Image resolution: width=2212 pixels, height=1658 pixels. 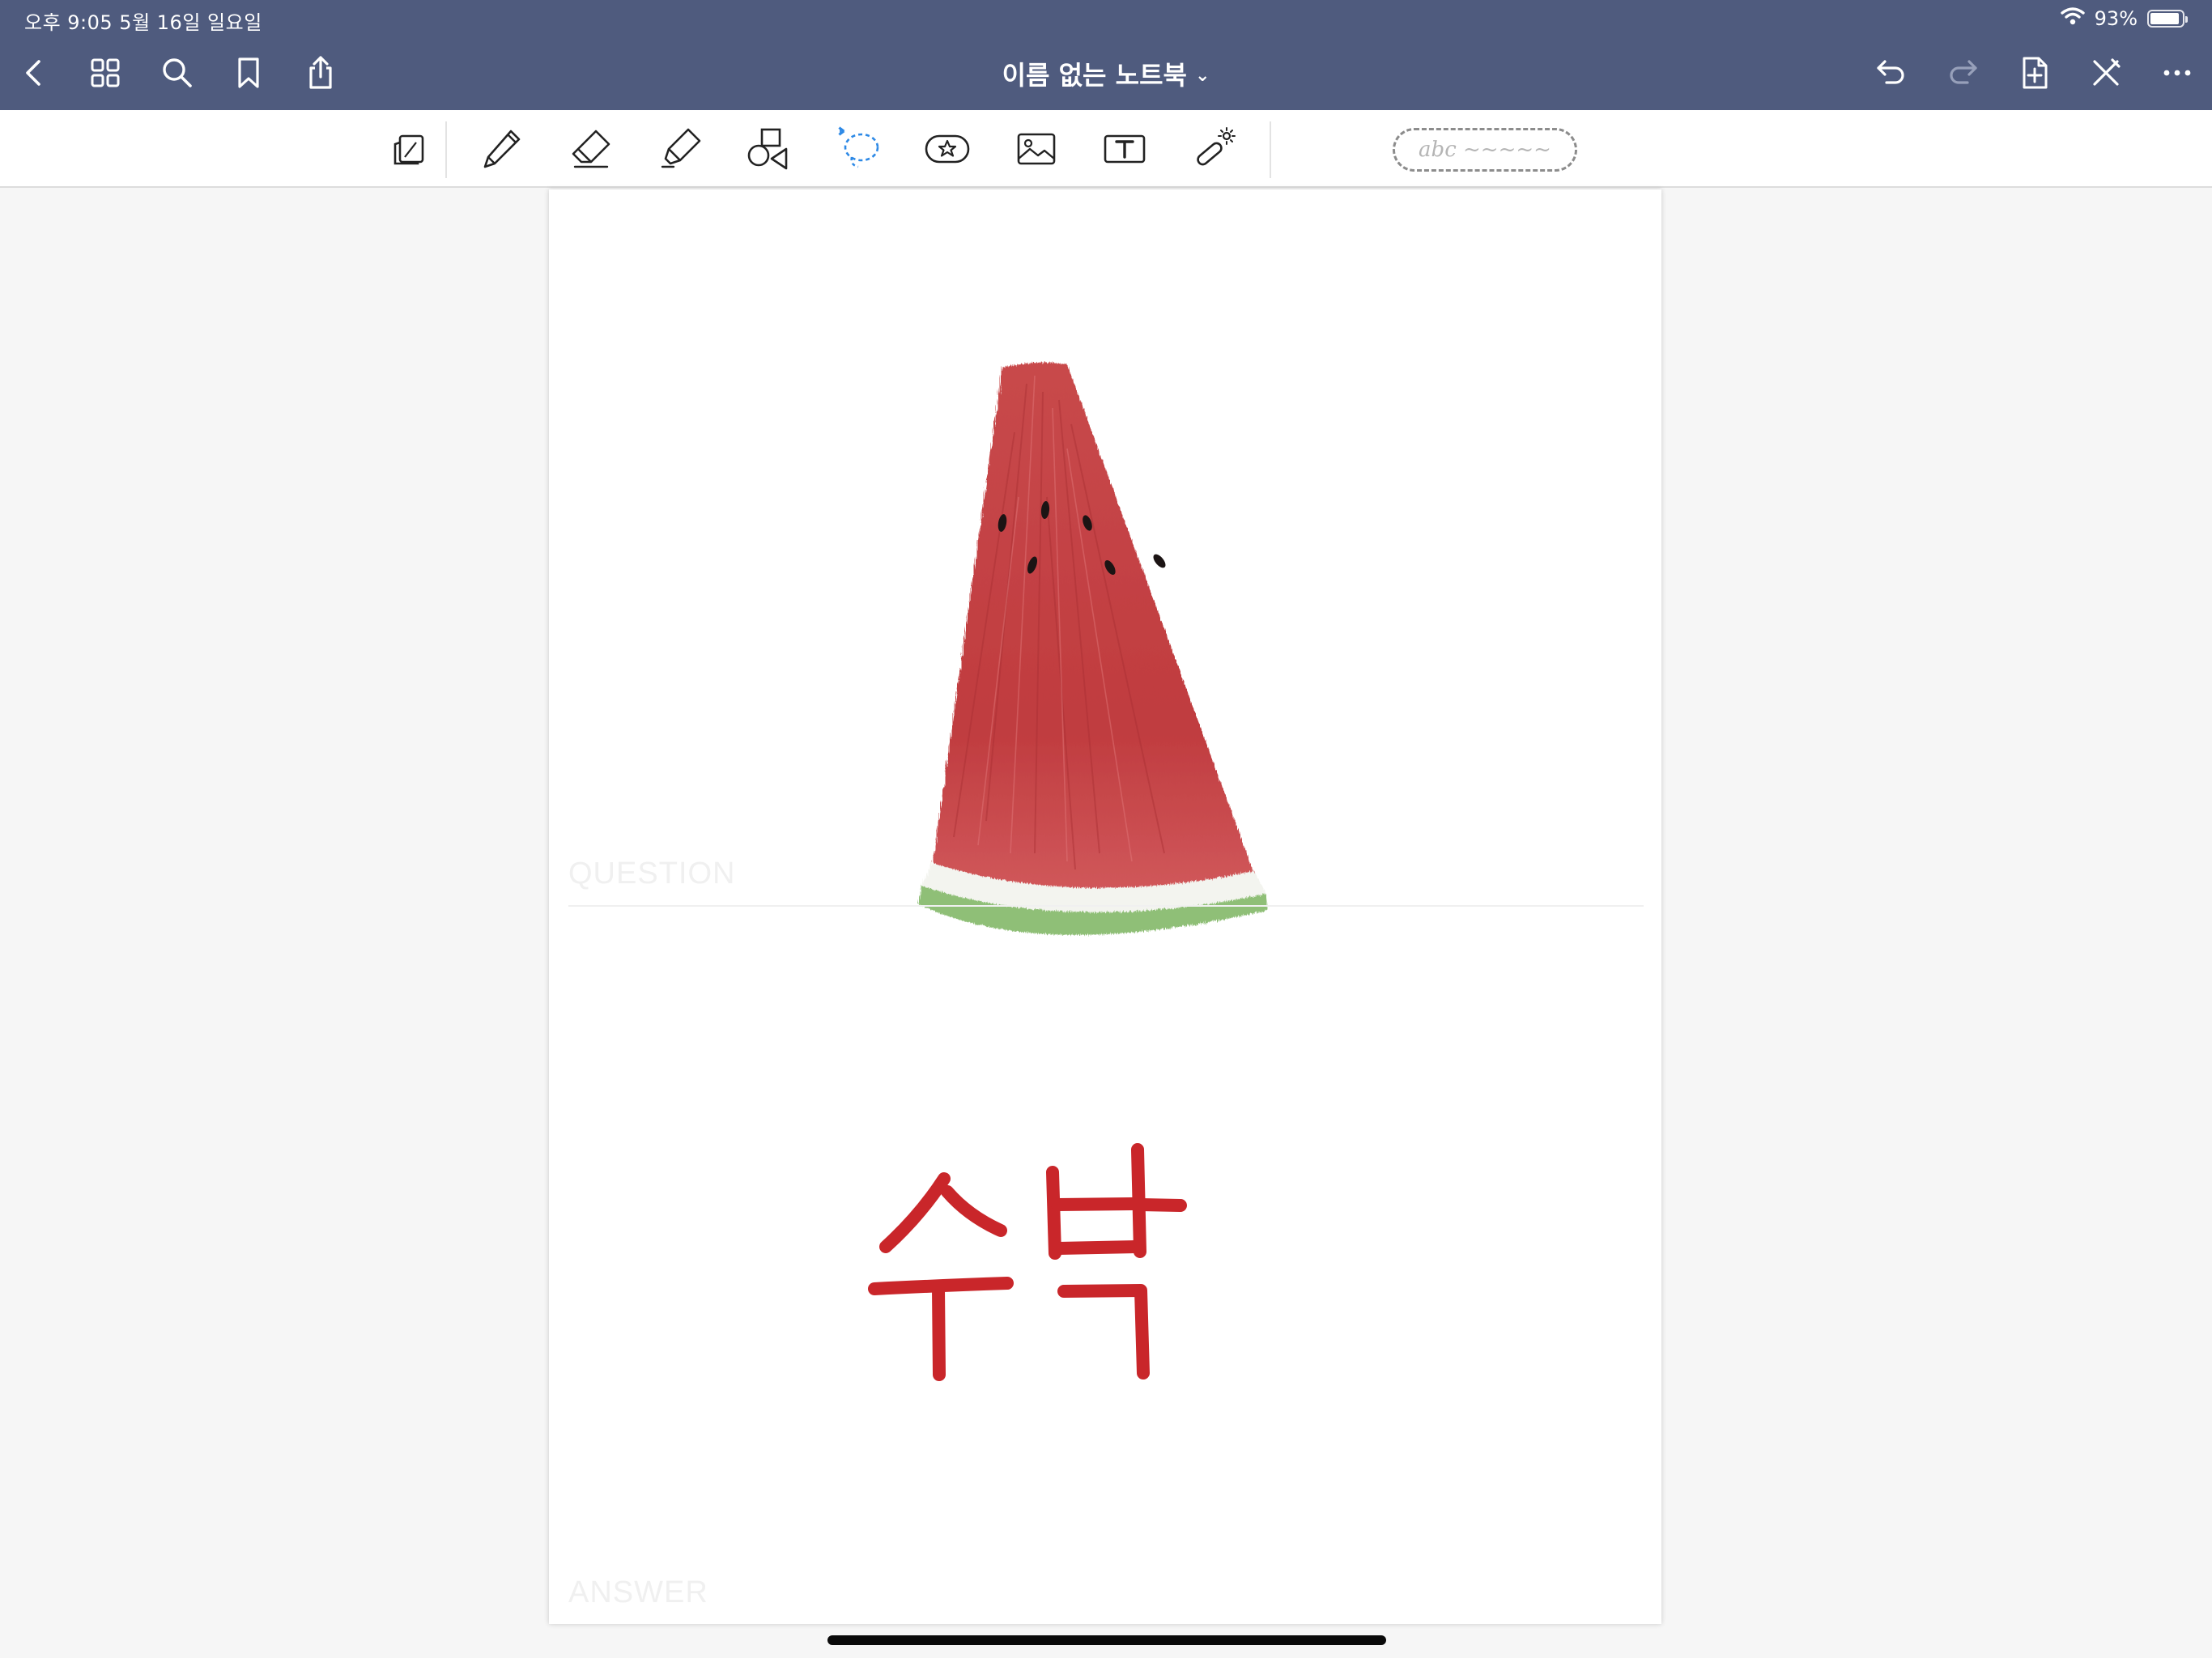 What do you see at coordinates (2165, 18) in the screenshot?
I see `battery-level-fill` at bounding box center [2165, 18].